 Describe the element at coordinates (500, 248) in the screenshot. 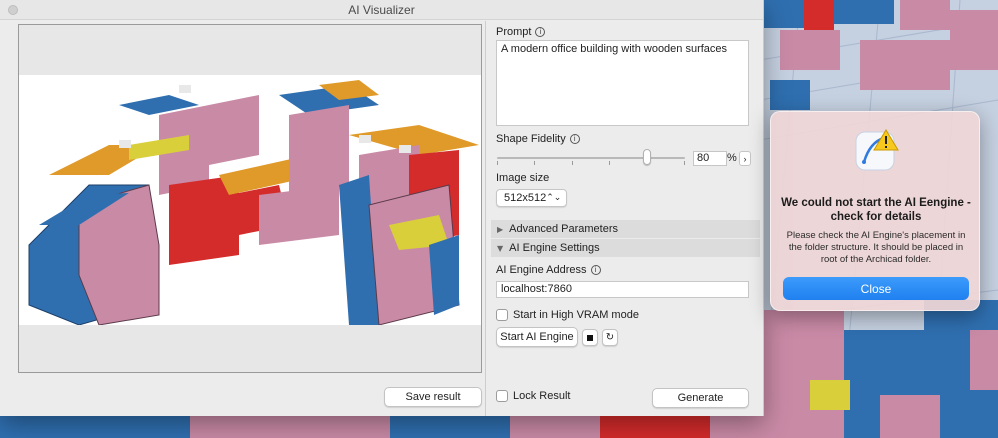

I see `disclosure-triangle-icon: ▼` at that location.